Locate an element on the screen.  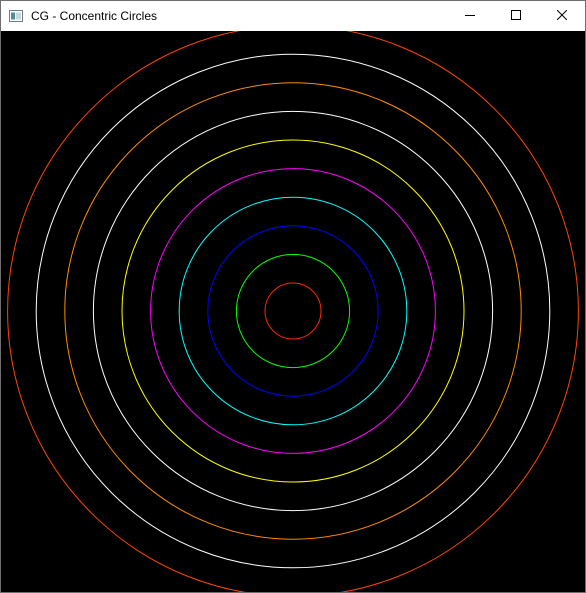
close-button is located at coordinates (562, 16).